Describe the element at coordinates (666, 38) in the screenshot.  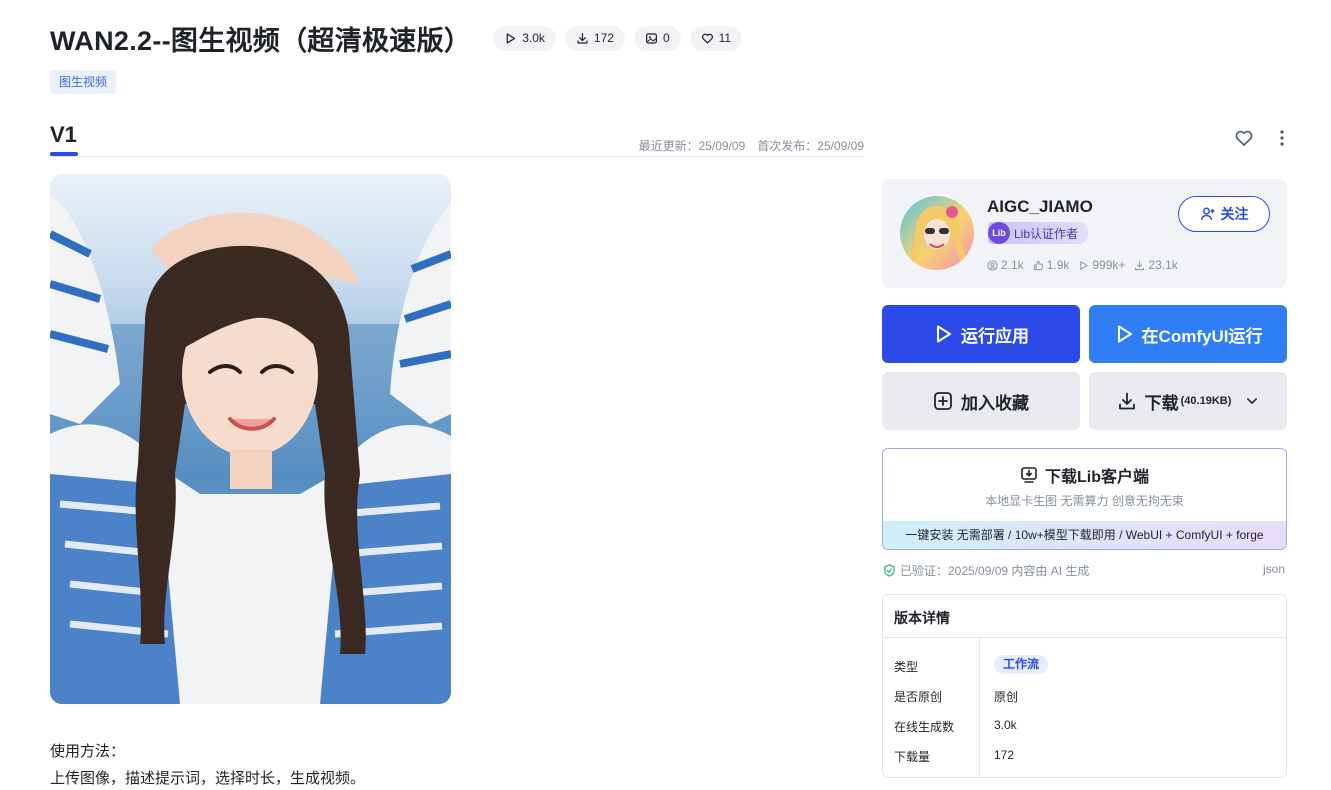
I see `stat-images-value: 0` at that location.